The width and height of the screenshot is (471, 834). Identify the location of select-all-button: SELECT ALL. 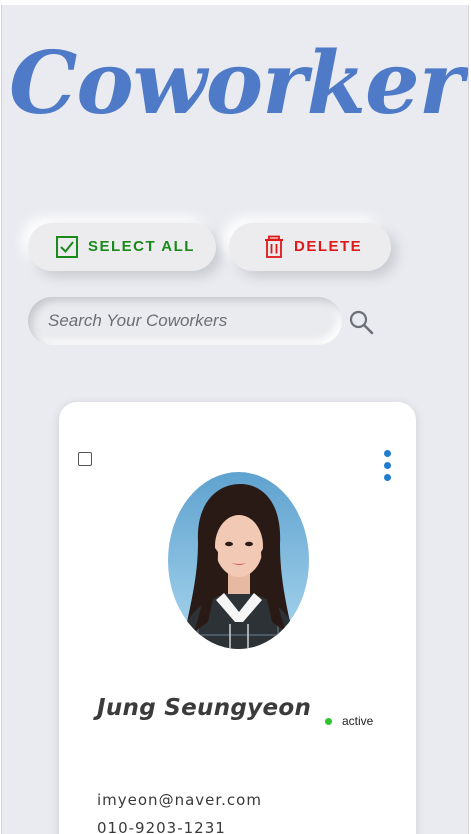
(122, 247).